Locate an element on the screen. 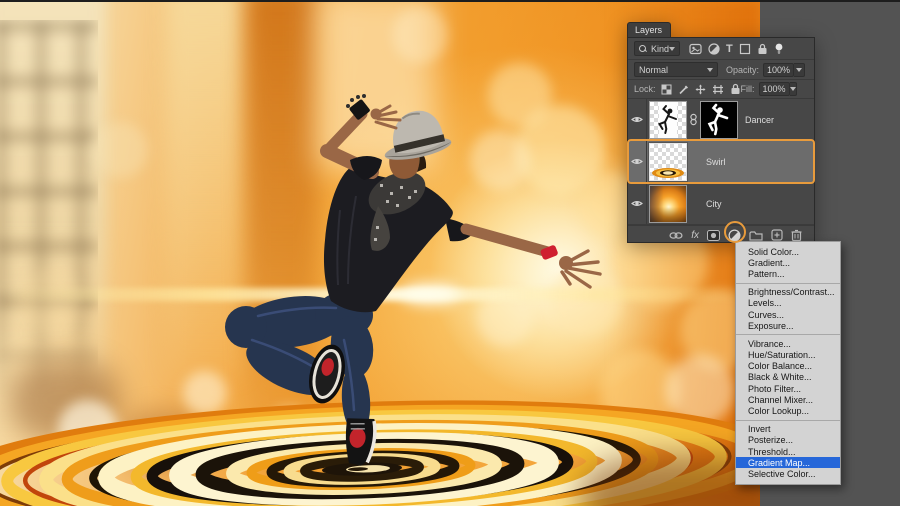  layer-name: City is located at coordinates (714, 203).